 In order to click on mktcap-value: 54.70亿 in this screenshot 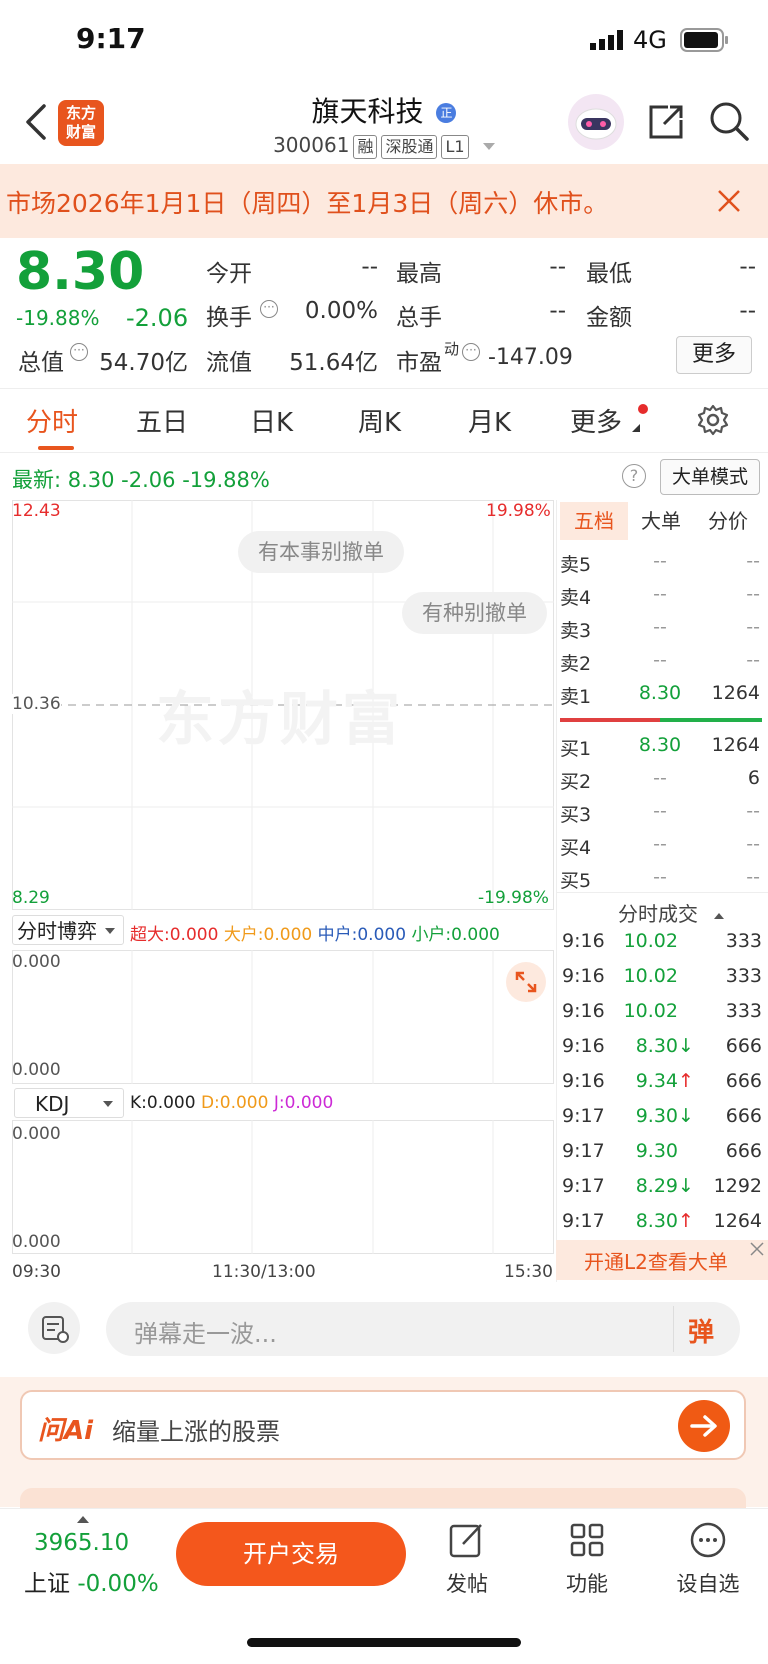, I will do `click(143, 363)`.